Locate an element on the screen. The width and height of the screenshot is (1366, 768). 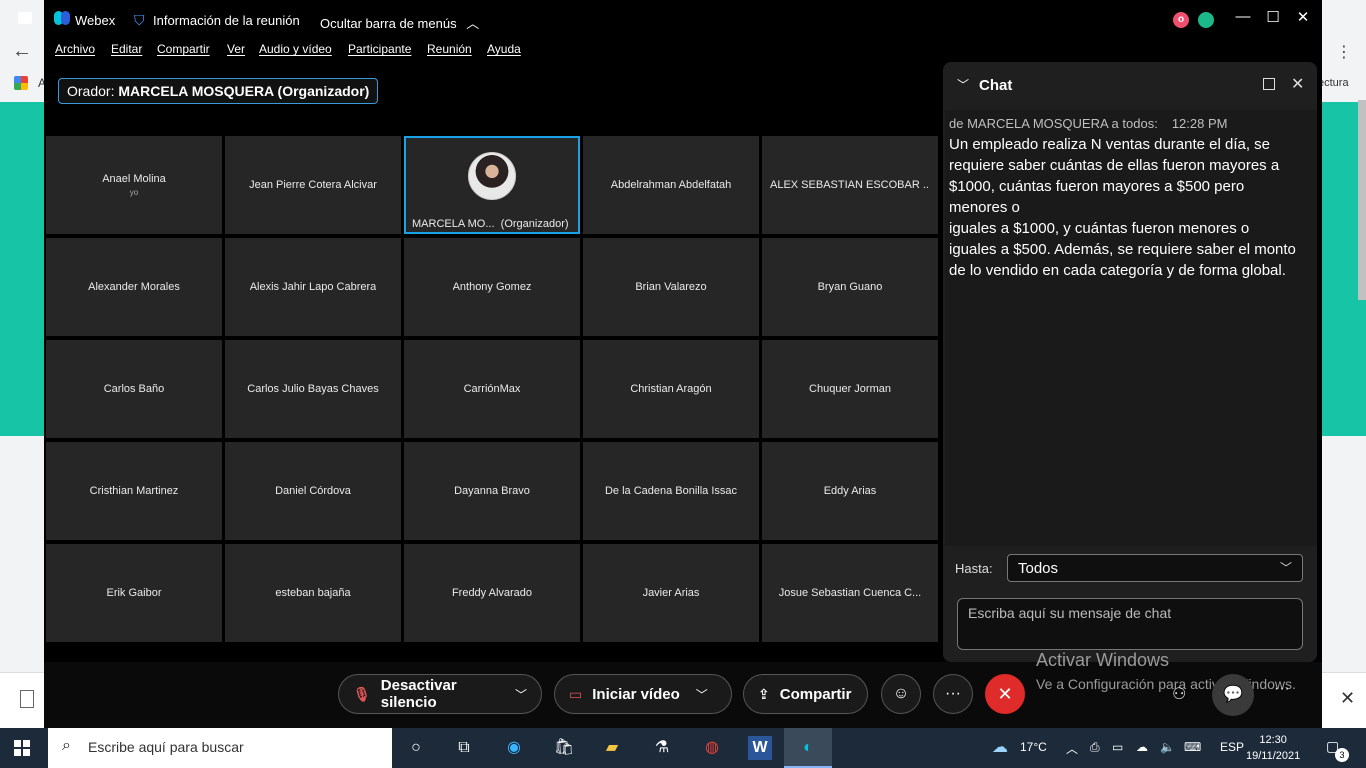
unmute-button: 🎙 Desactivar silencio ﹀ is located at coordinates (440, 694).